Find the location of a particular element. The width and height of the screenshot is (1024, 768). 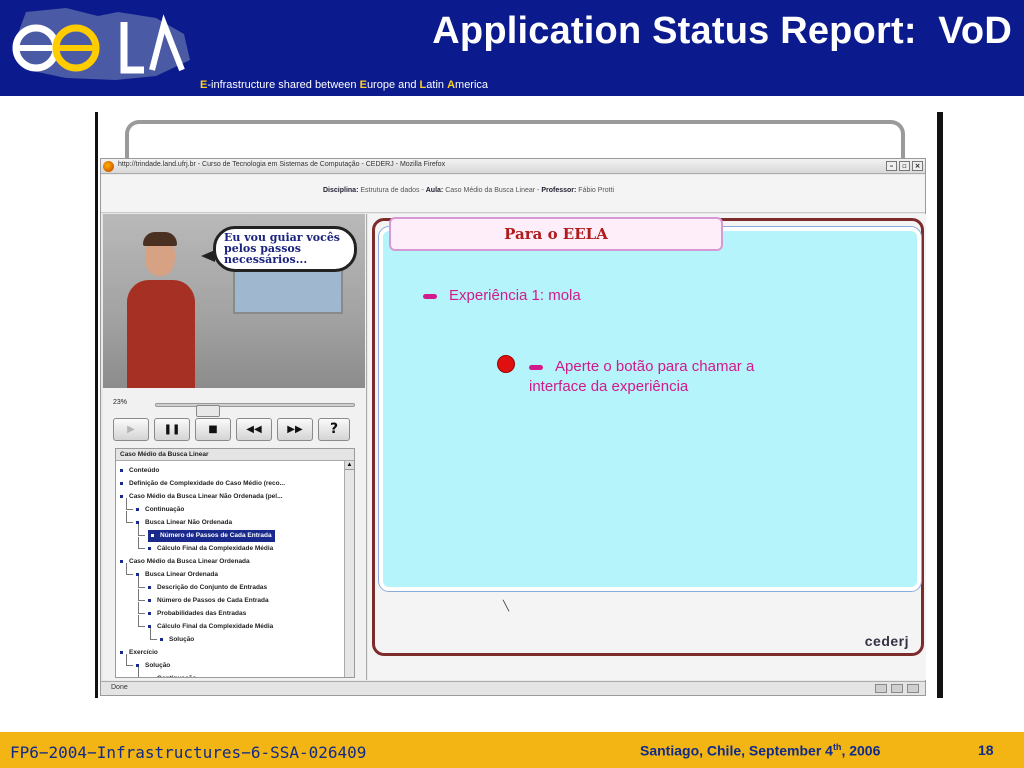

popup-icon is located at coordinates (897, 688).